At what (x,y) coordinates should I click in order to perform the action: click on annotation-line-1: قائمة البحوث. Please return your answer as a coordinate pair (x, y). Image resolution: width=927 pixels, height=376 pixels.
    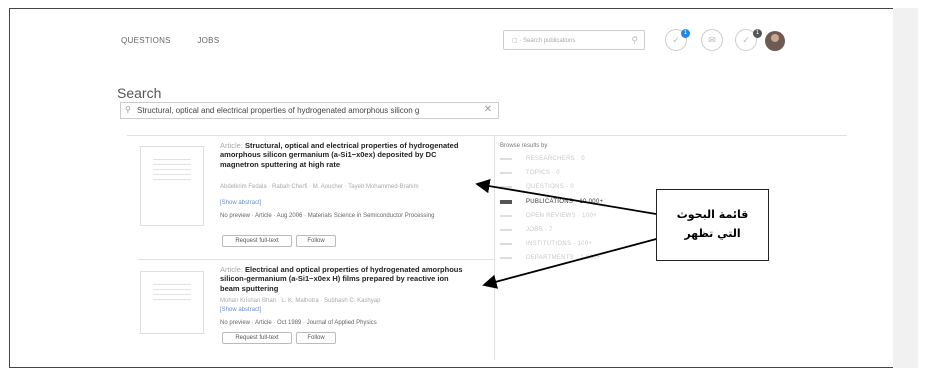
    Looking at the image, I should click on (712, 214).